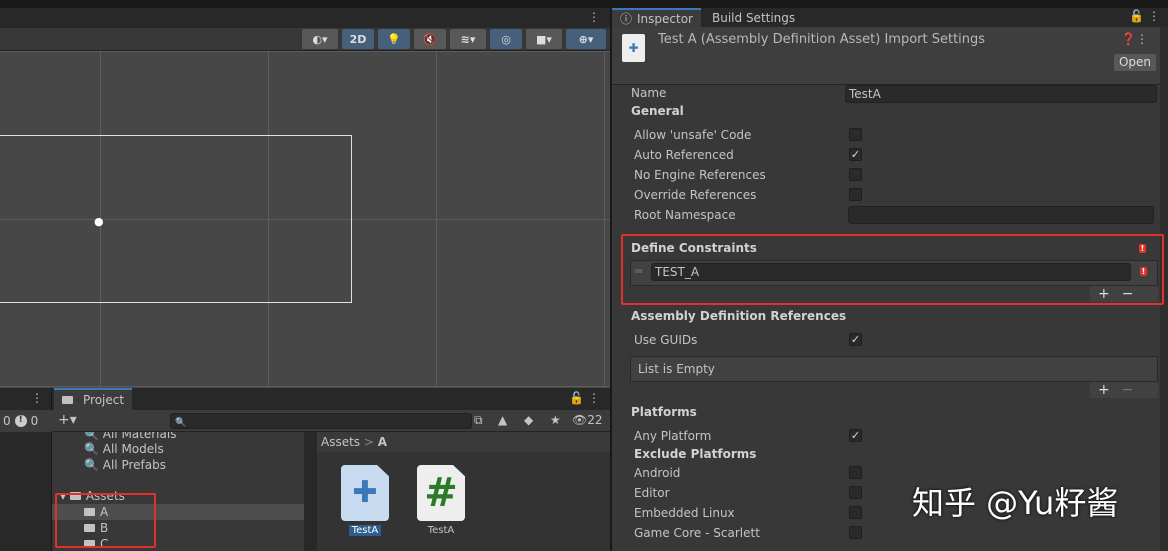 The height and width of the screenshot is (551, 1168). What do you see at coordinates (684, 155) in the screenshot?
I see `row-label: Auto Referenced` at bounding box center [684, 155].